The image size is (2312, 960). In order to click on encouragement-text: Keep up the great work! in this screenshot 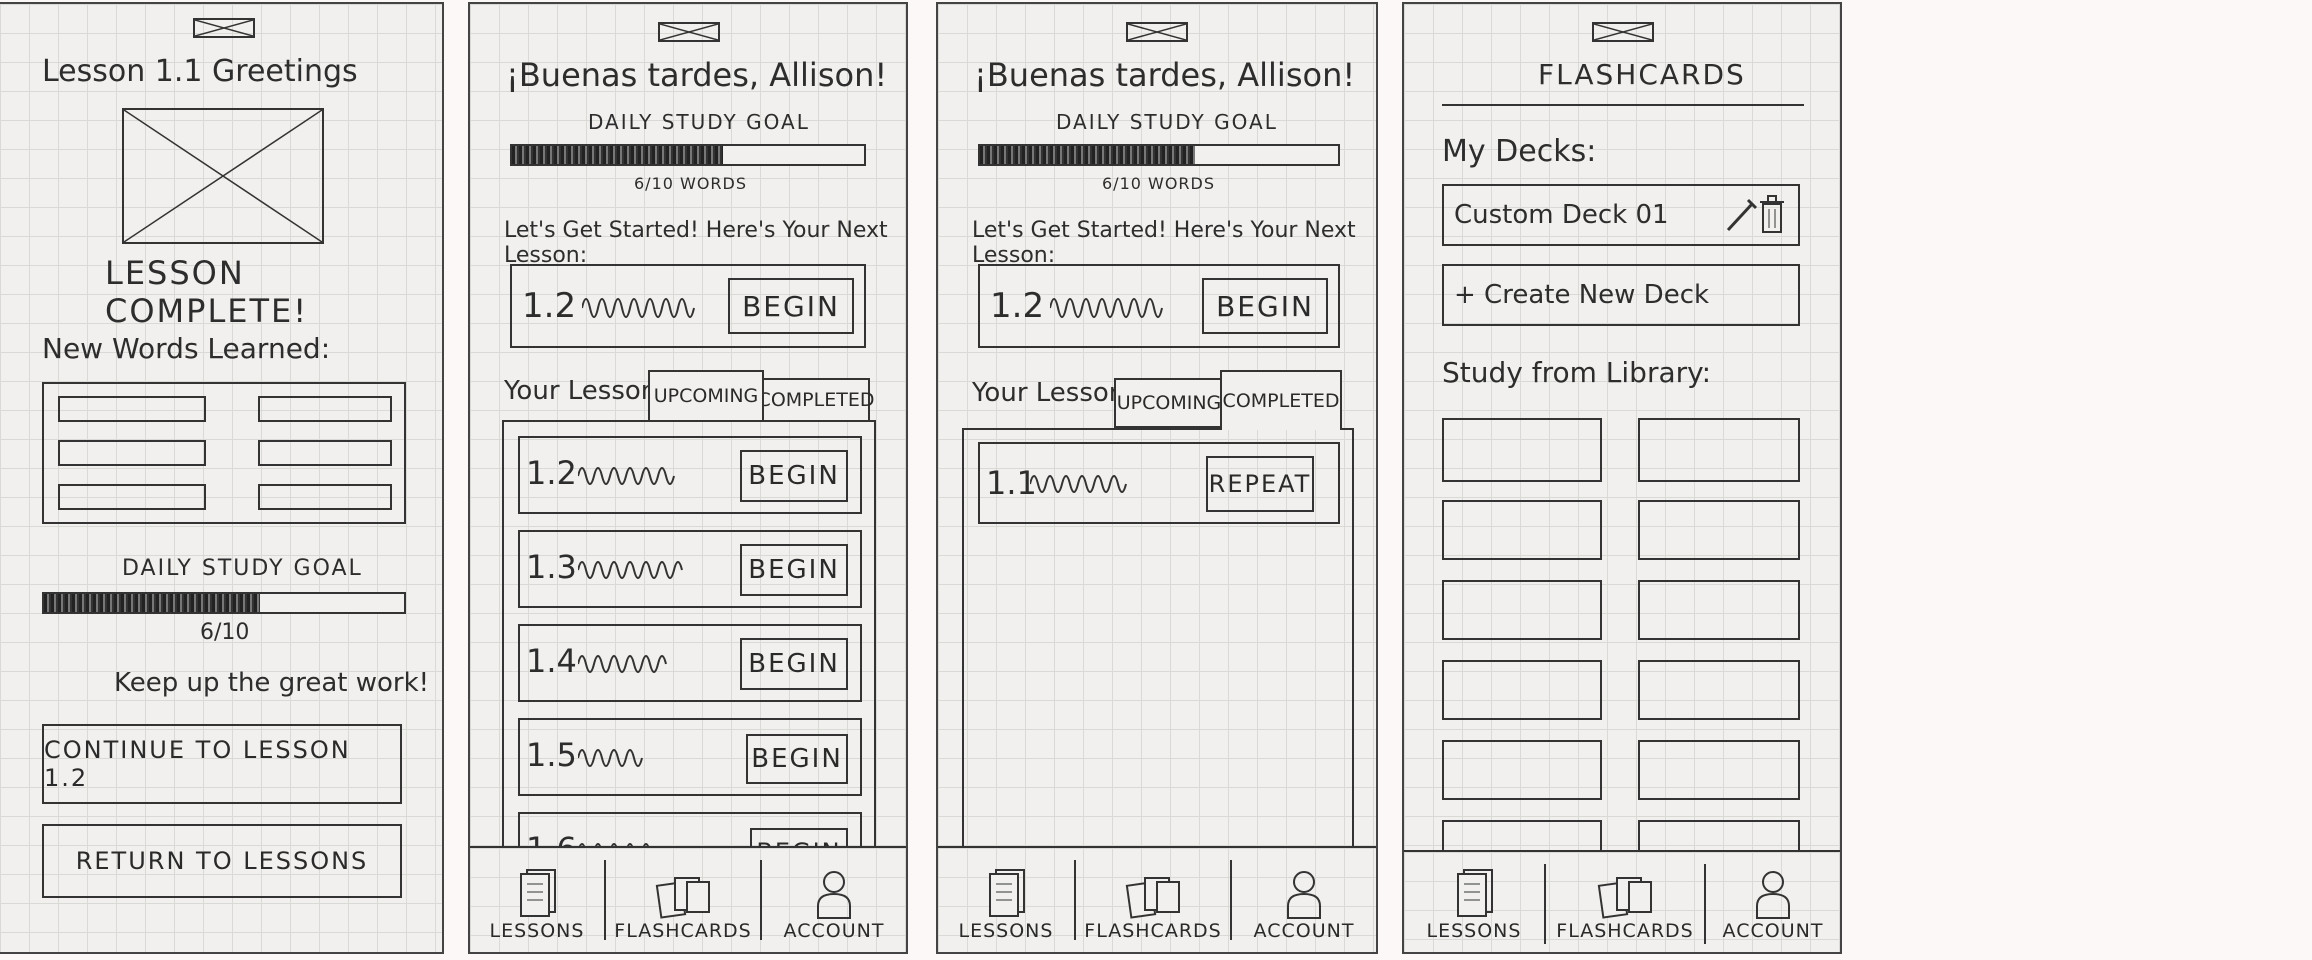, I will do `click(272, 683)`.